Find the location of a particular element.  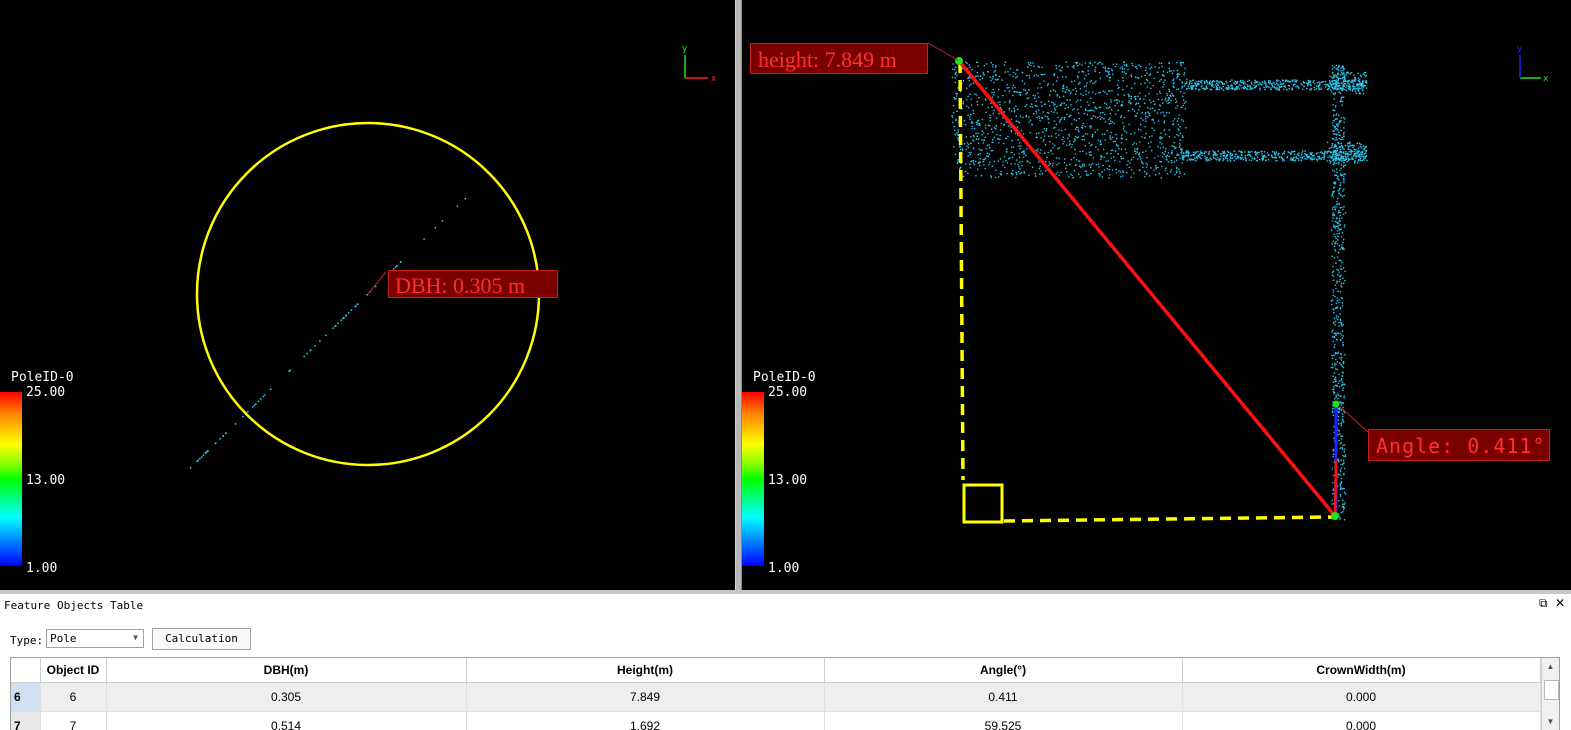

dbh-label: DBH: 0.305 m is located at coordinates (473, 284).